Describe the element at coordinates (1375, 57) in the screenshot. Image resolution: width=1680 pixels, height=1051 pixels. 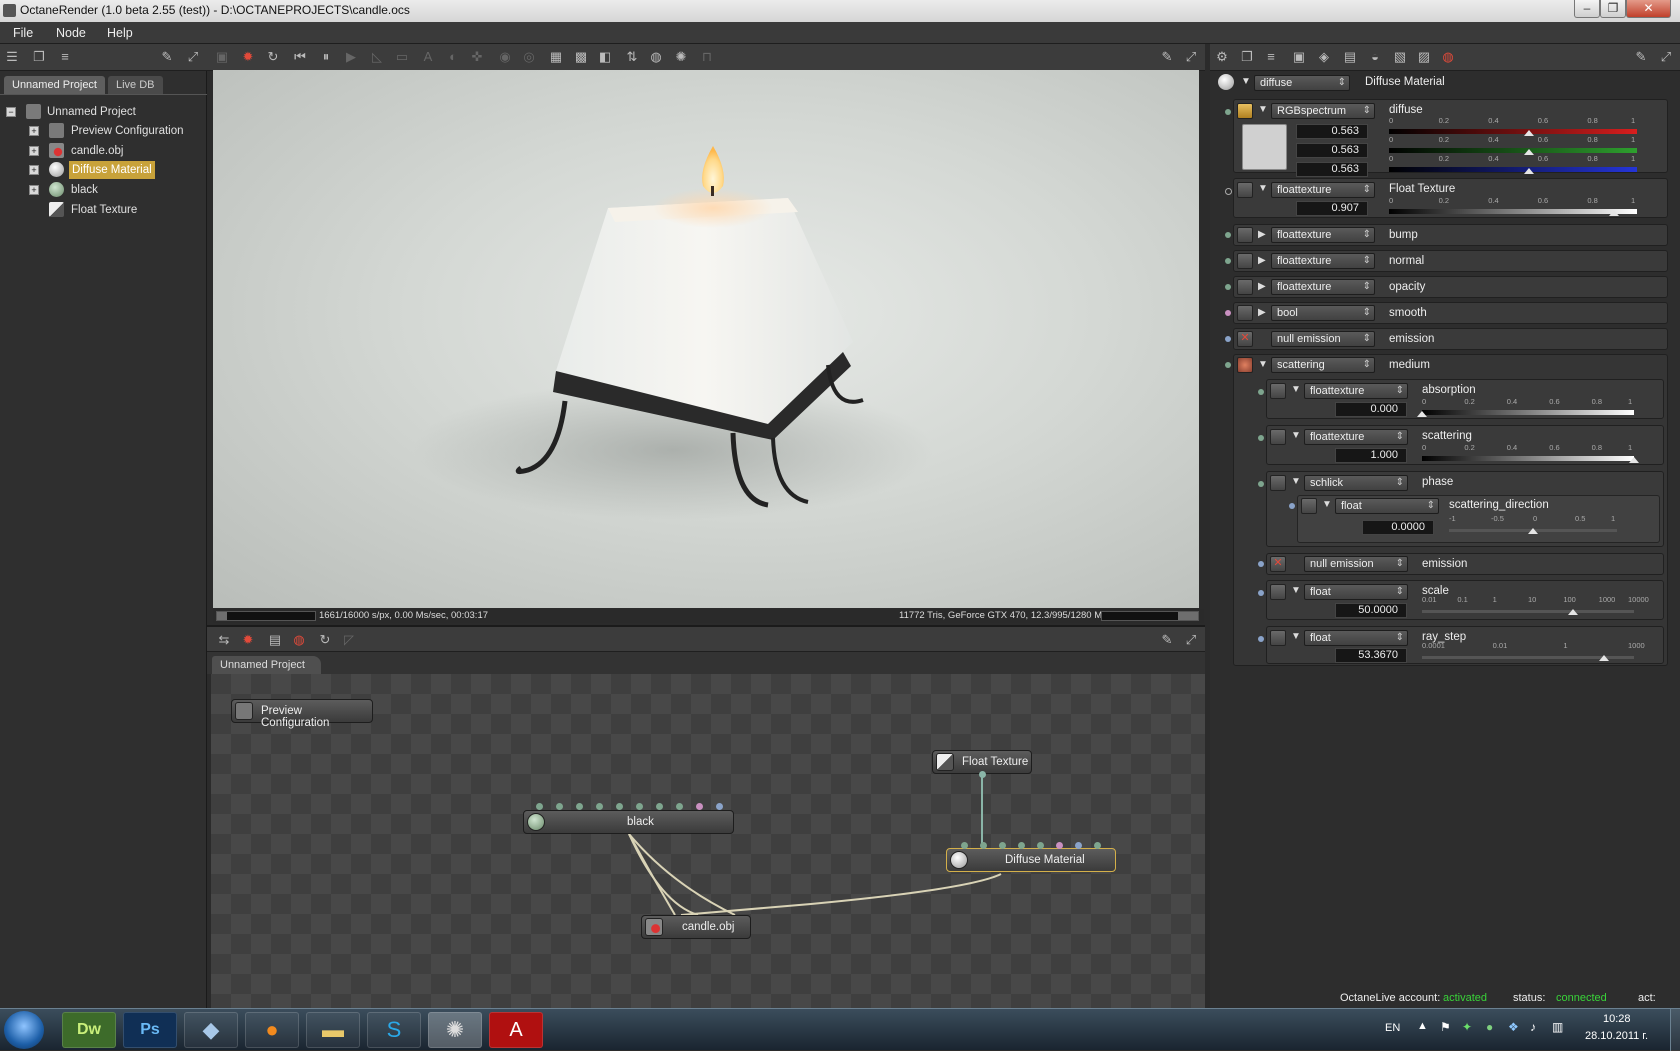
I see `env-icon: ◒` at that location.